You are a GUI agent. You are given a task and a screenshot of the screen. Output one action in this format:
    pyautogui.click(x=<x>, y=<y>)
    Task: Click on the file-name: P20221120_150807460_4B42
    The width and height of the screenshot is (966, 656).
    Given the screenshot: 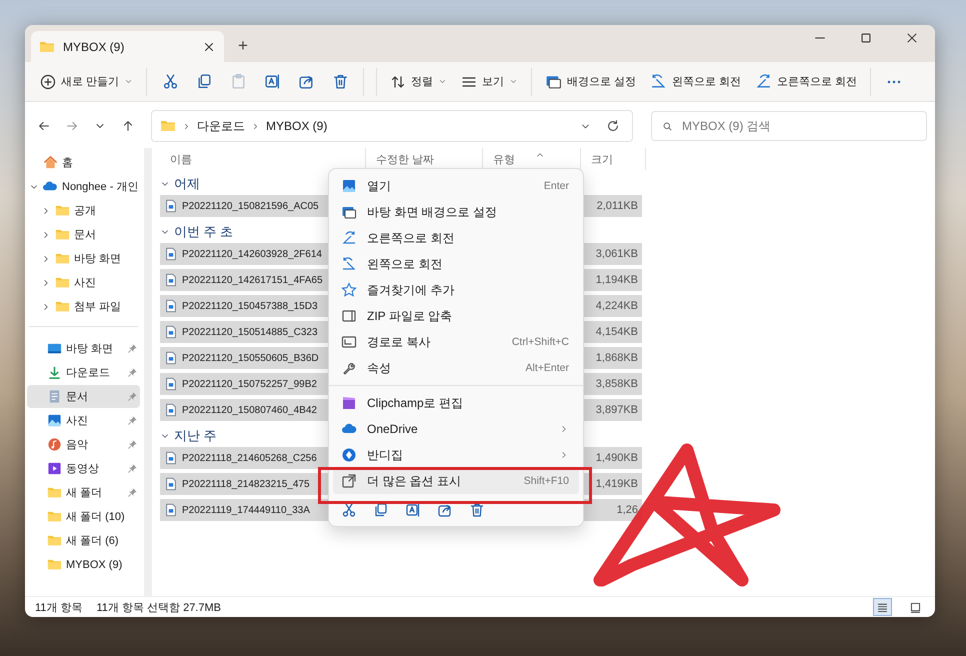 What is the action you would take?
    pyautogui.click(x=249, y=410)
    